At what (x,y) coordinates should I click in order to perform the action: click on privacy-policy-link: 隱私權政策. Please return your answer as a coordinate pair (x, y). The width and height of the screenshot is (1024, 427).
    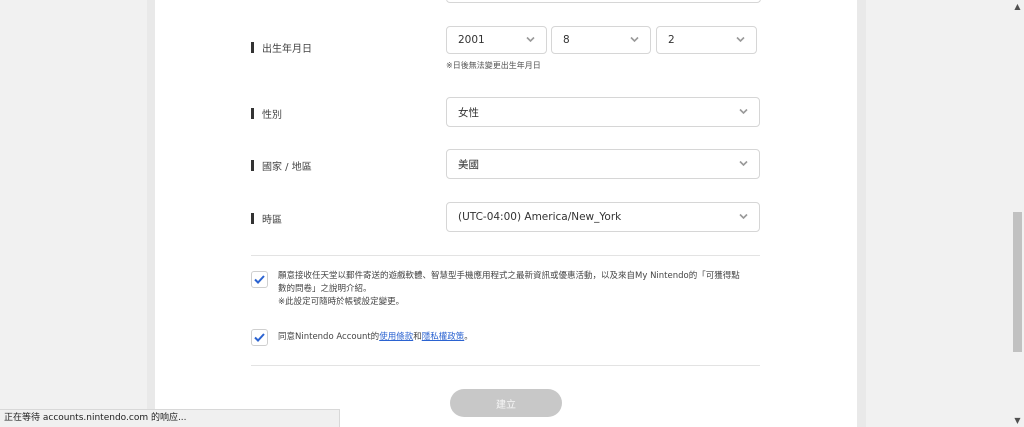
    Looking at the image, I should click on (443, 337).